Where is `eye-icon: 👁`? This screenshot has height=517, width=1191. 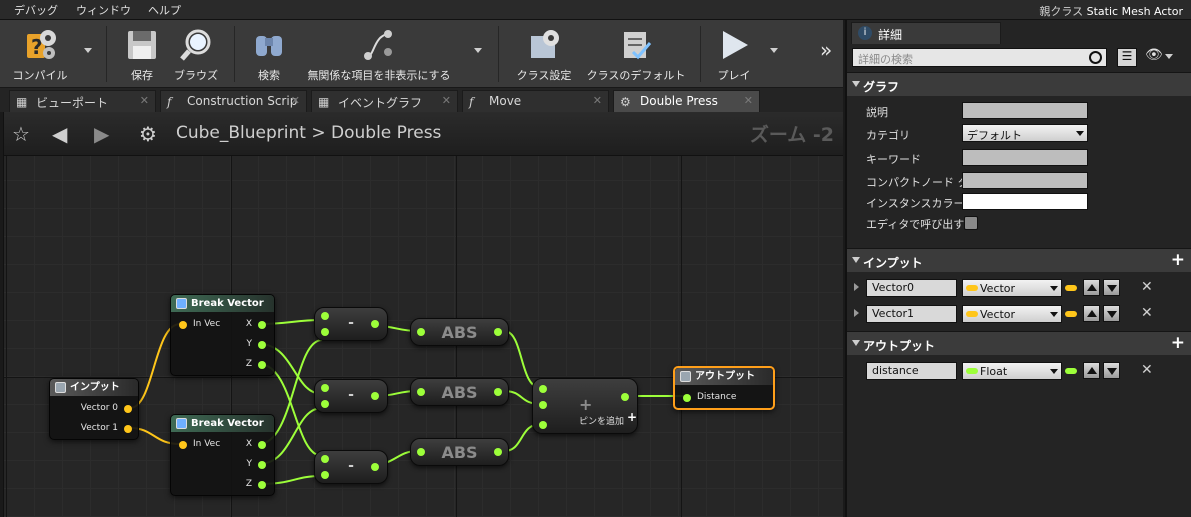 eye-icon: 👁 is located at coordinates (1154, 55).